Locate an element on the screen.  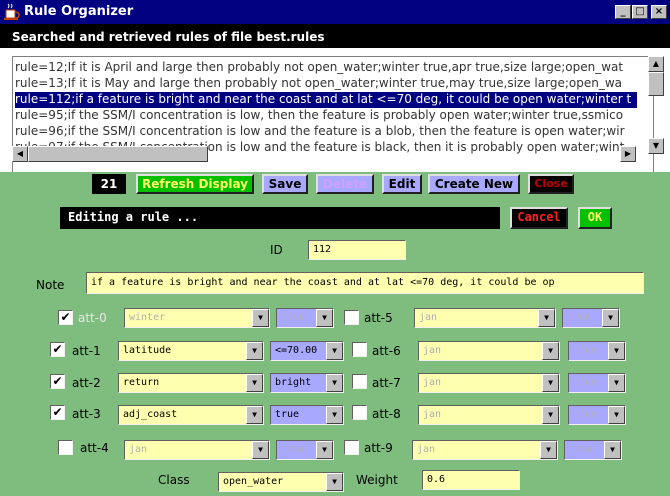
create-new-button: Create New is located at coordinates (474, 184).